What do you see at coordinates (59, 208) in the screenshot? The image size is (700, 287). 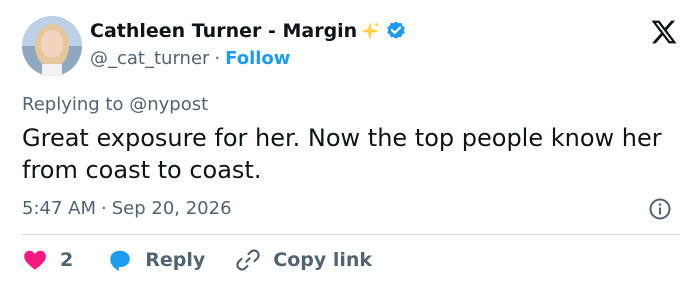 I see `tweet-time: 5:47 AM` at bounding box center [59, 208].